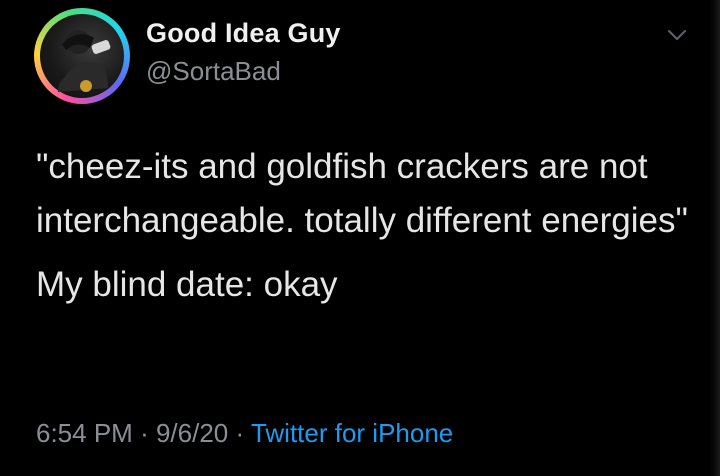 The image size is (720, 476). Describe the element at coordinates (192, 433) in the screenshot. I see `tweet-date: 9/6/20` at that location.